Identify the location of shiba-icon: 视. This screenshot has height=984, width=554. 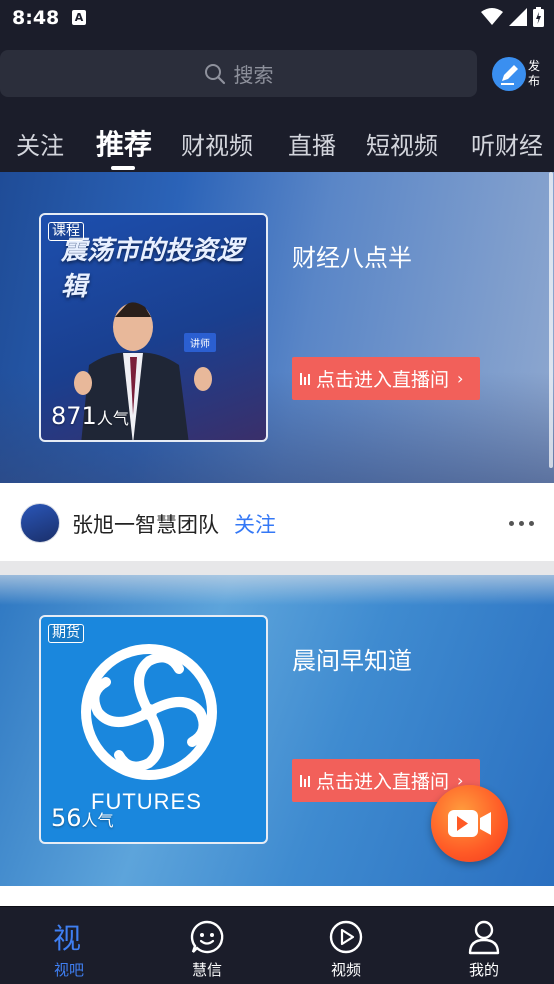
(67, 938).